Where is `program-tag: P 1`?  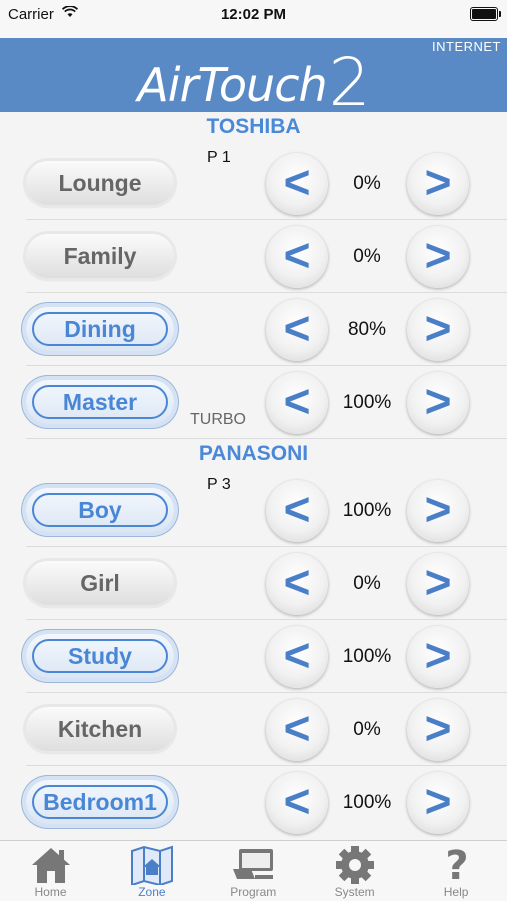
program-tag: P 1 is located at coordinates (219, 157).